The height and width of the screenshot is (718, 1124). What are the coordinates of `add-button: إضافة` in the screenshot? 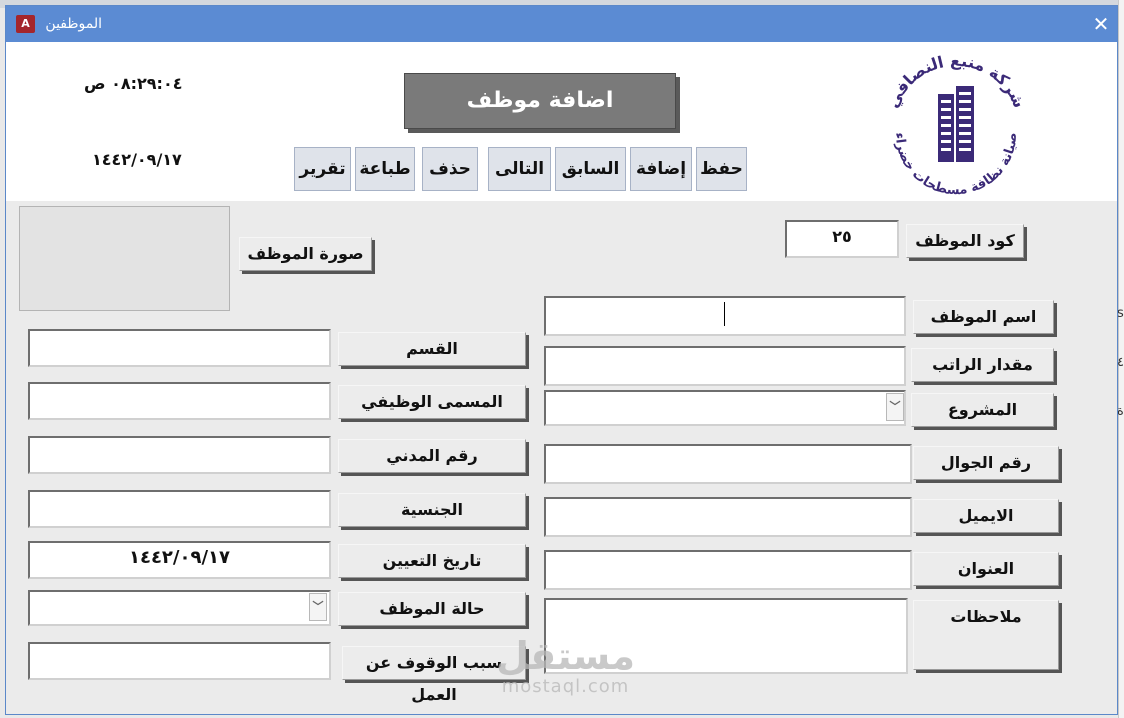 It's located at (661, 169).